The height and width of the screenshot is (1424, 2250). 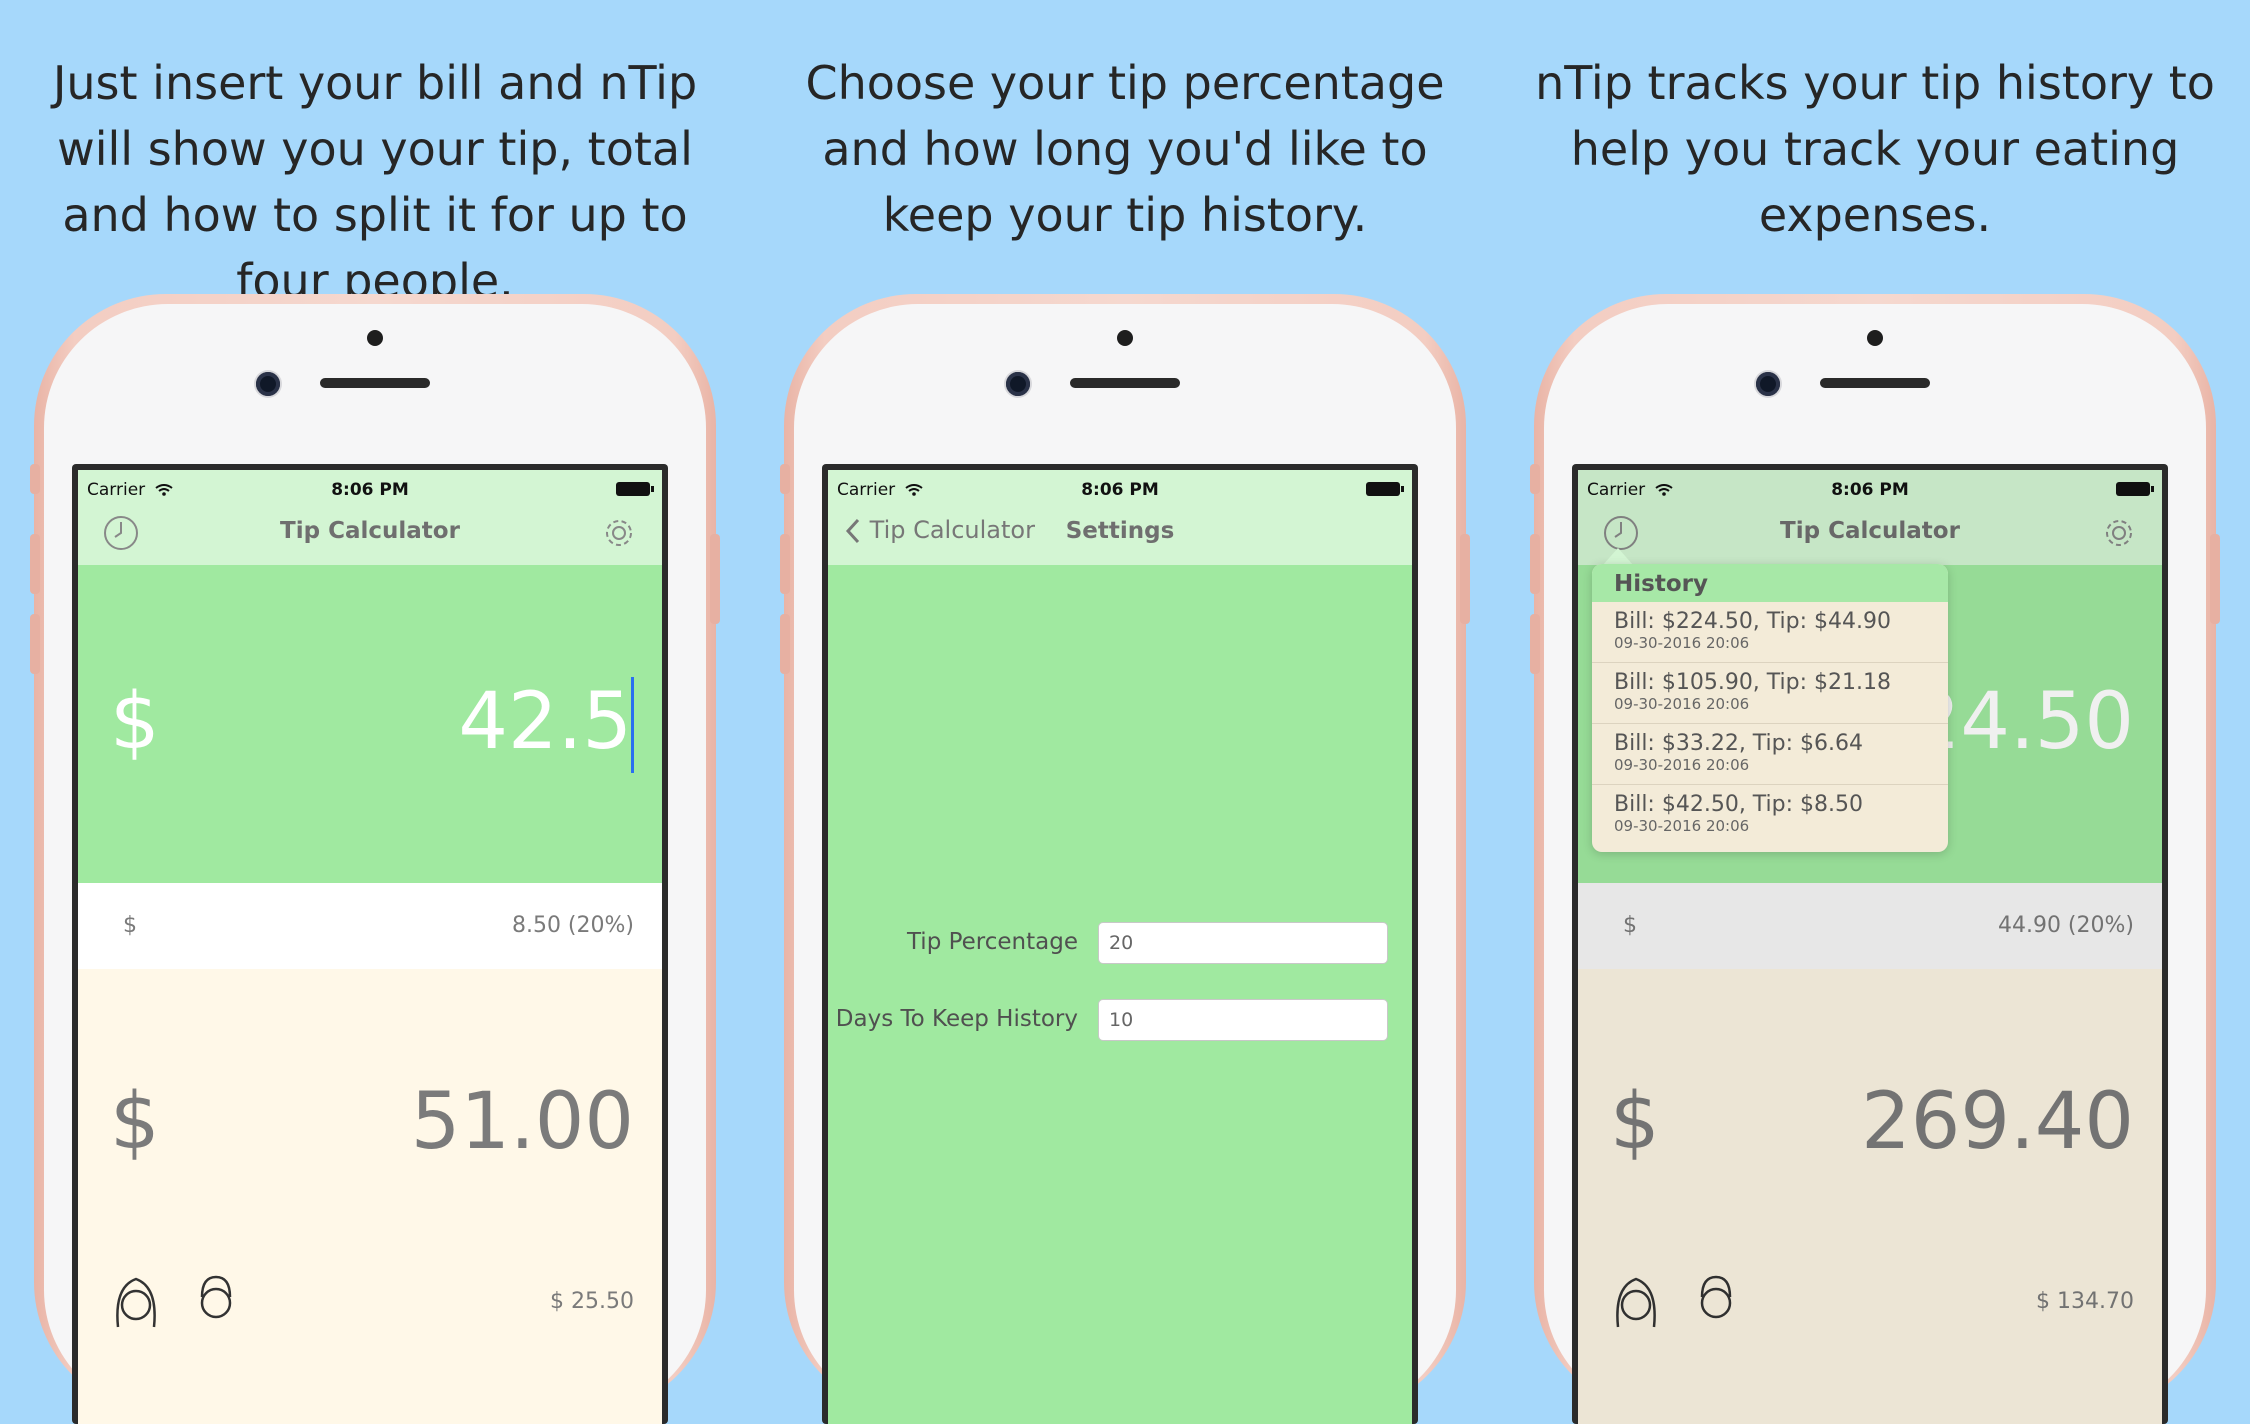 I want to click on split-amount: $ 134.70, so click(x=2085, y=1301).